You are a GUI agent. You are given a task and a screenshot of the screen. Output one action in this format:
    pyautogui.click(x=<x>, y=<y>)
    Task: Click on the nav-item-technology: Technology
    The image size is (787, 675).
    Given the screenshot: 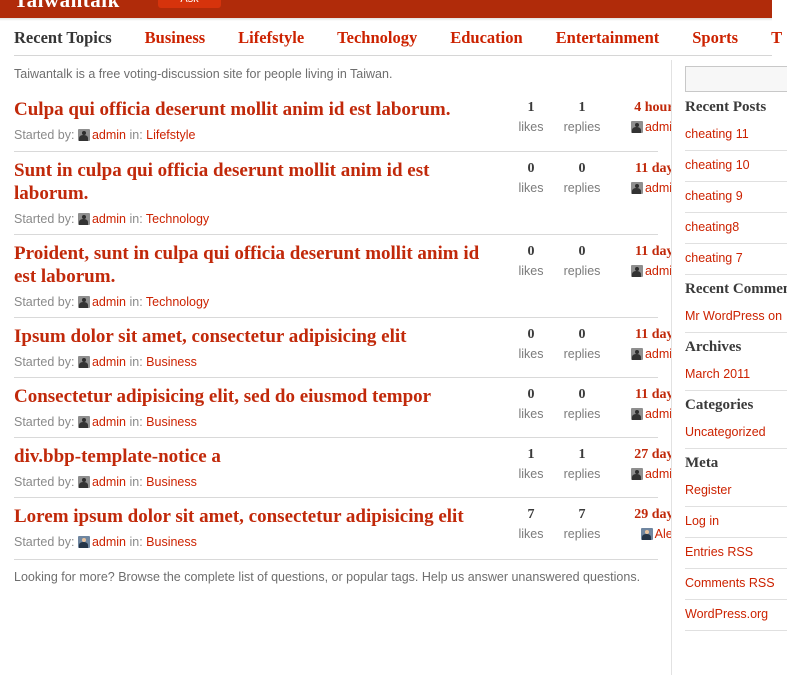 What is the action you would take?
    pyautogui.click(x=377, y=38)
    